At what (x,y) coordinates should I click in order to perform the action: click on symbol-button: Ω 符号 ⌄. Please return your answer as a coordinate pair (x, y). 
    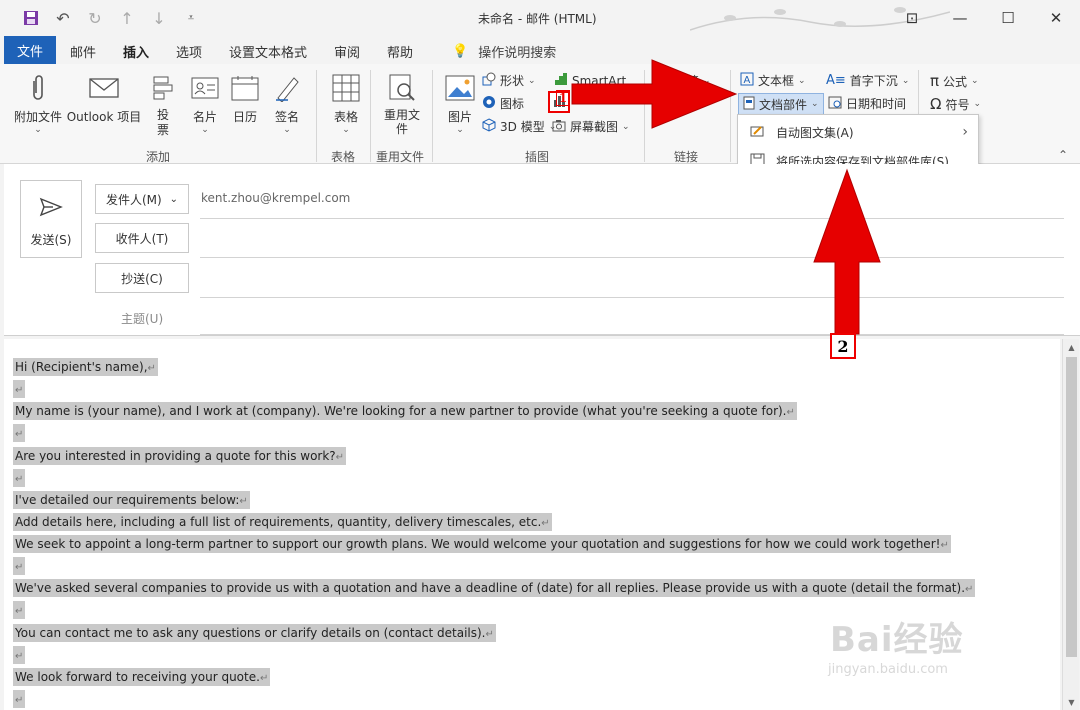
    Looking at the image, I should click on (955, 104).